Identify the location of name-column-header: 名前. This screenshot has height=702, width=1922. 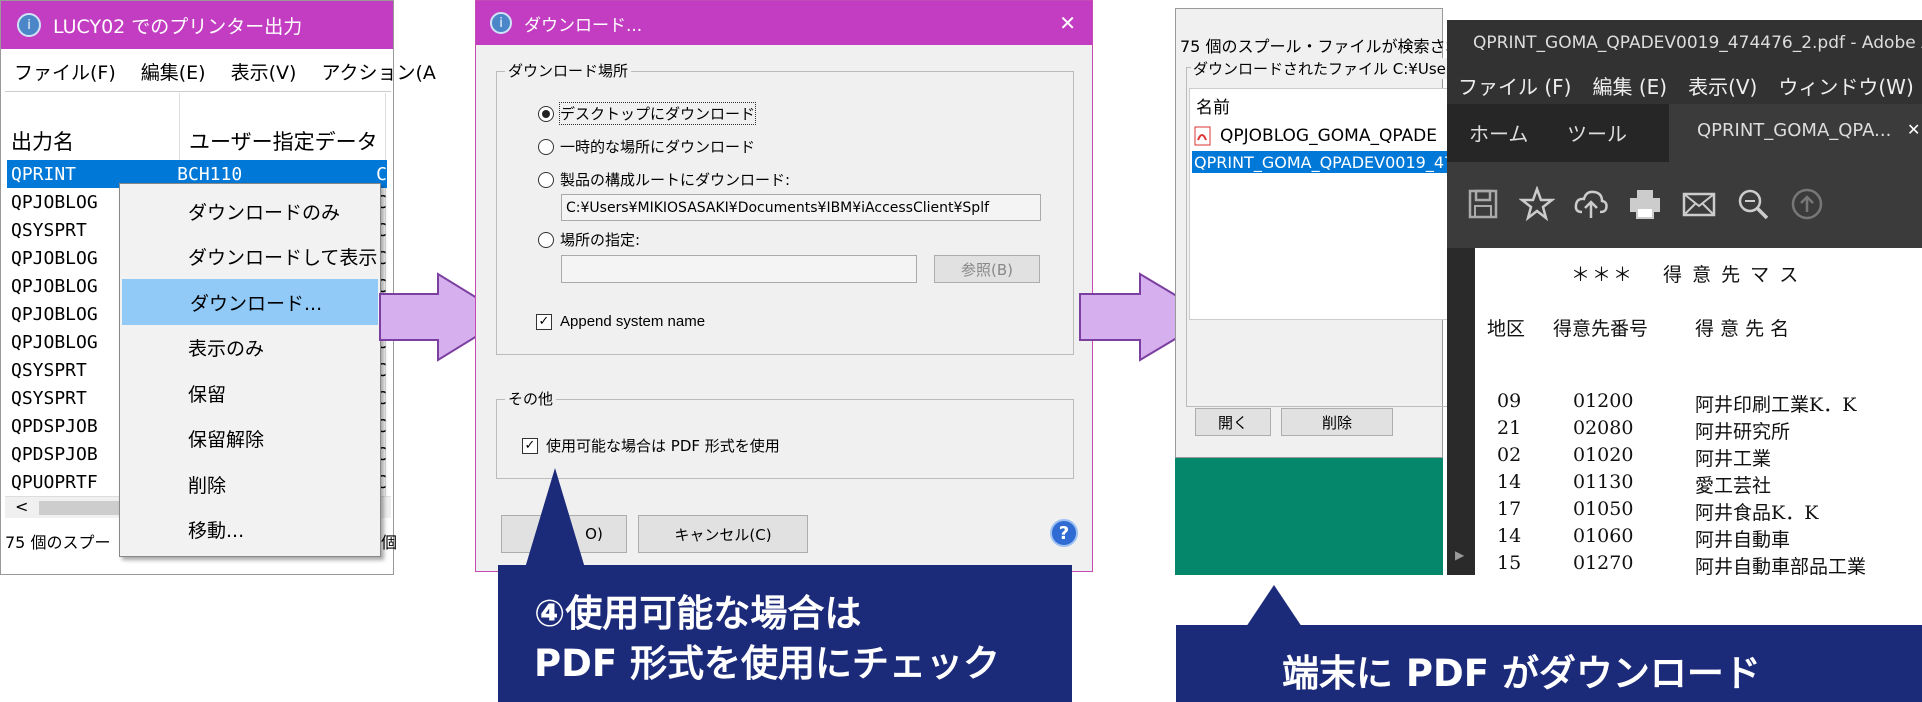
(1213, 105).